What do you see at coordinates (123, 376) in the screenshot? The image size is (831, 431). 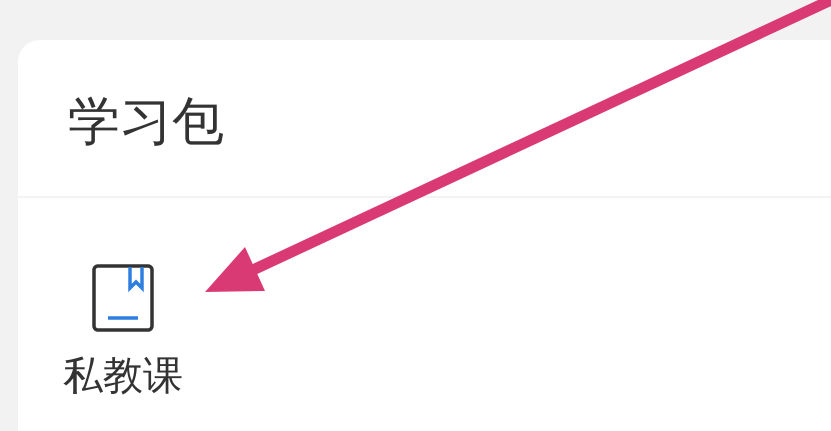 I see `item-label: 私教课` at bounding box center [123, 376].